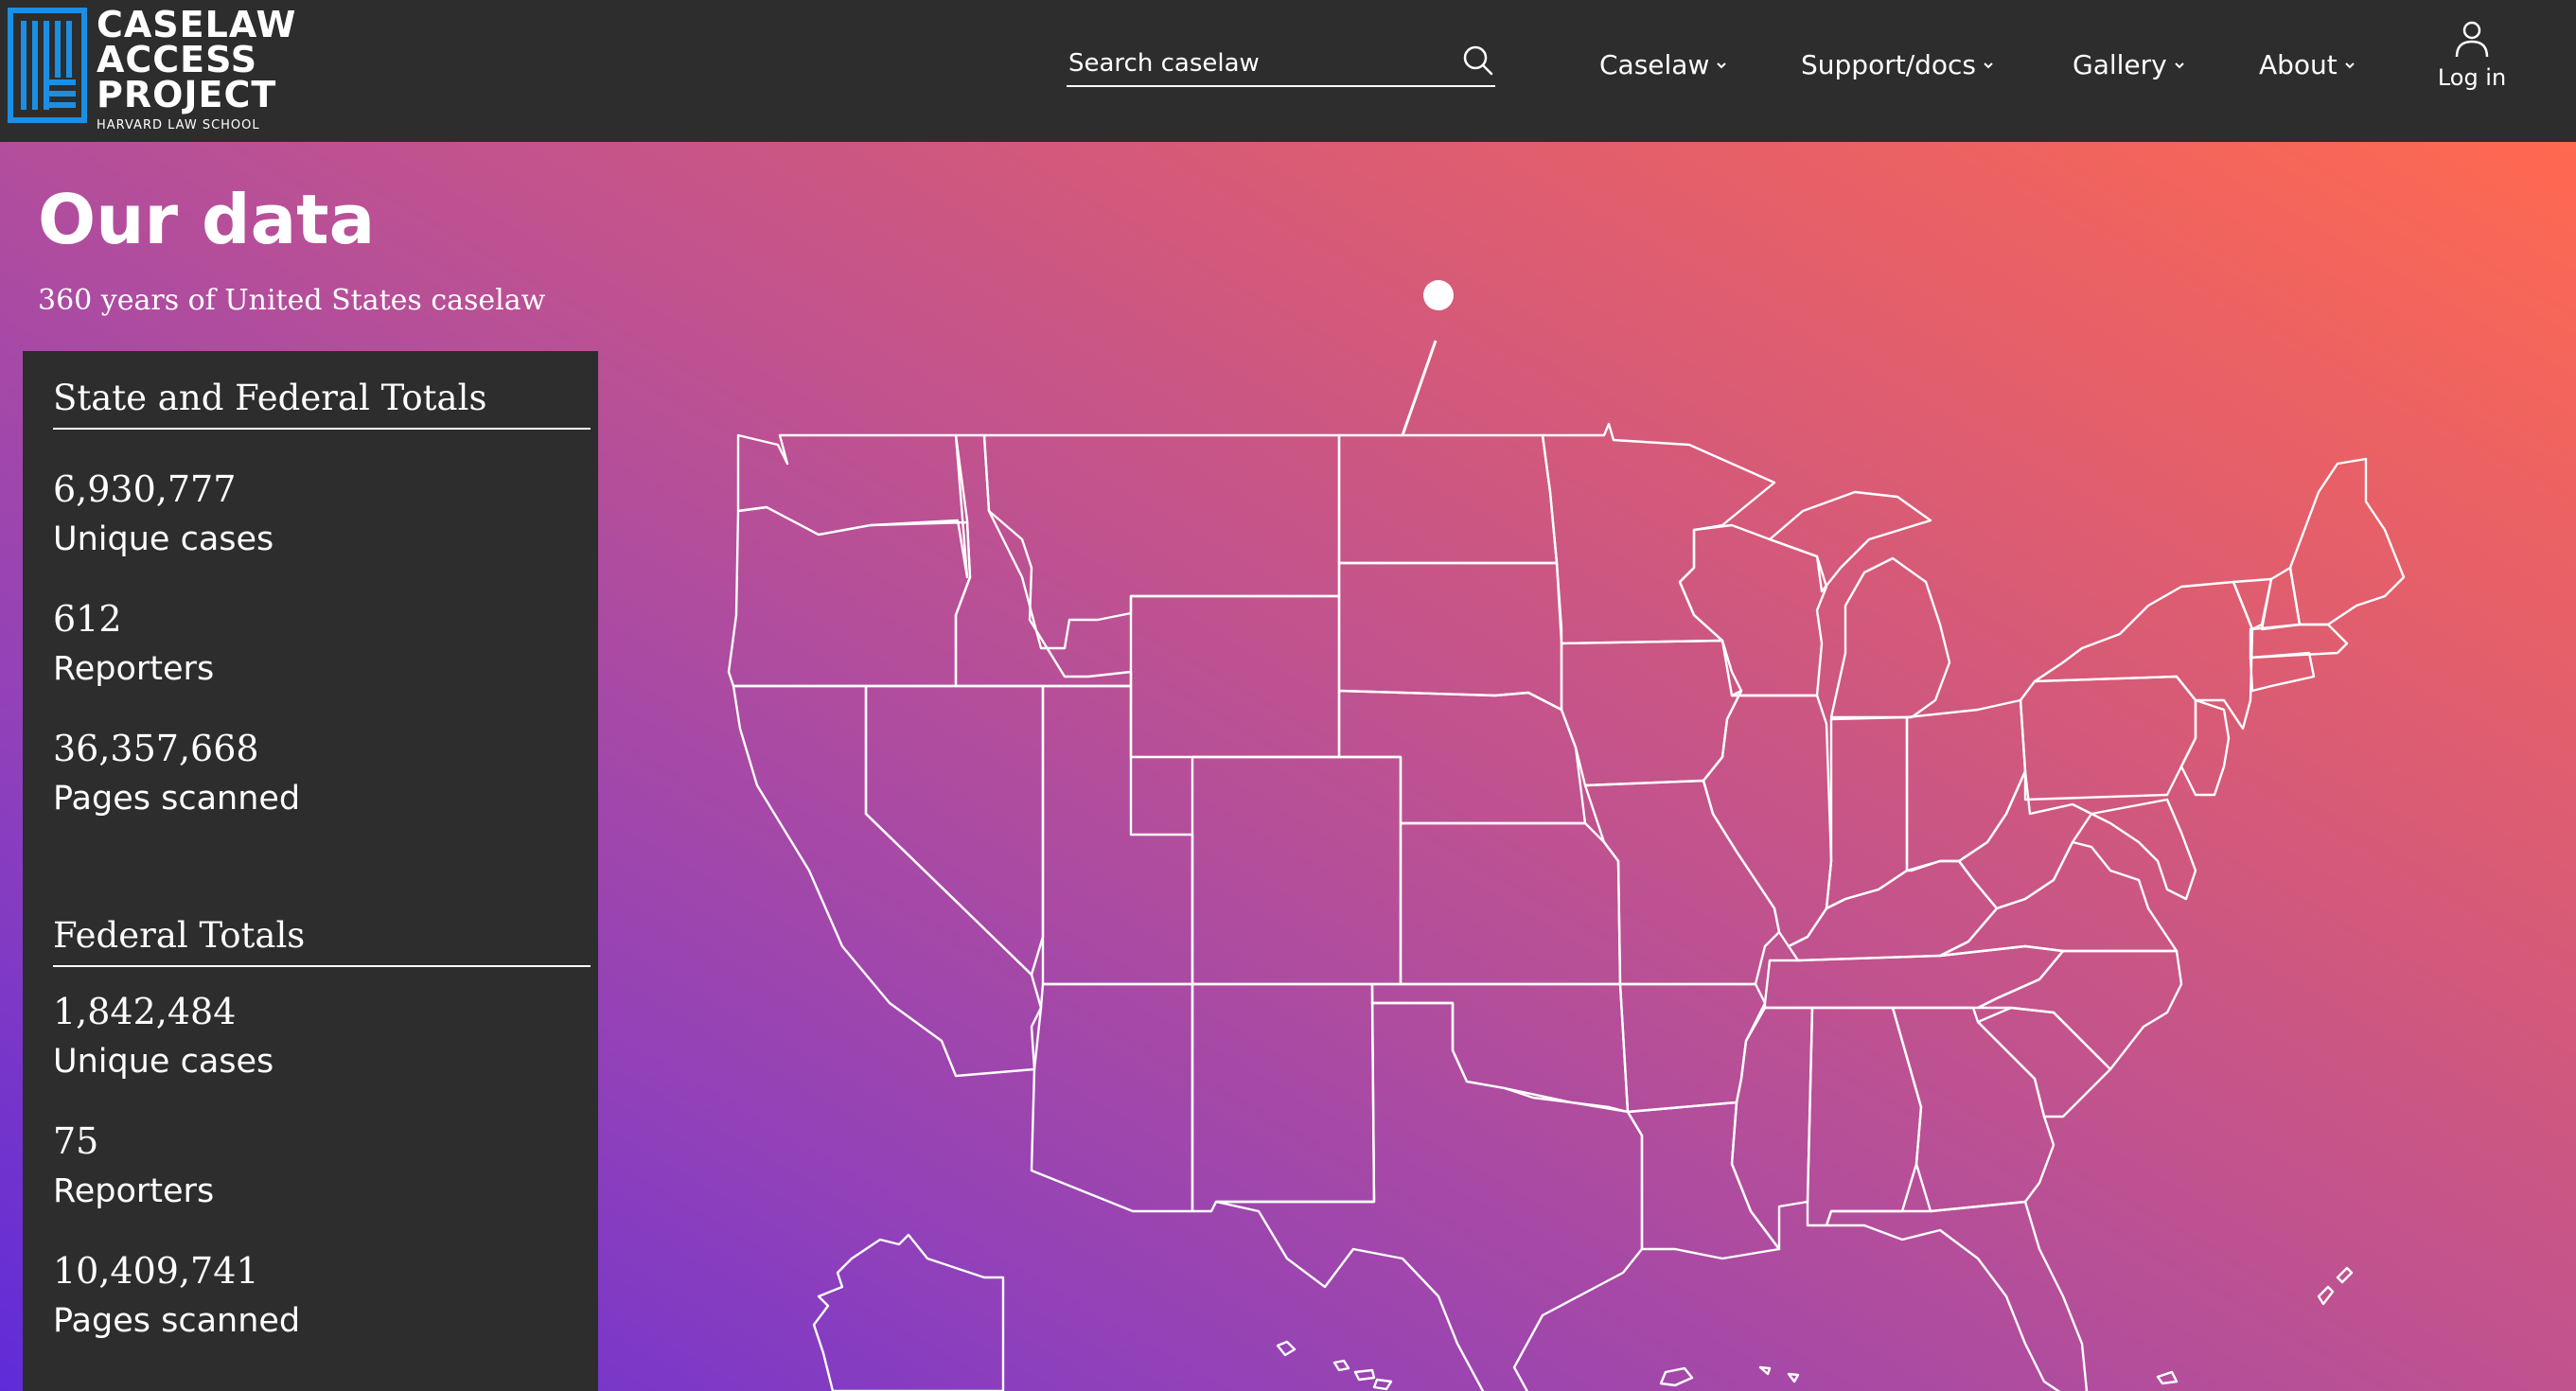 This screenshot has width=2576, height=1391. I want to click on logo-line-3: PROJECT, so click(187, 94).